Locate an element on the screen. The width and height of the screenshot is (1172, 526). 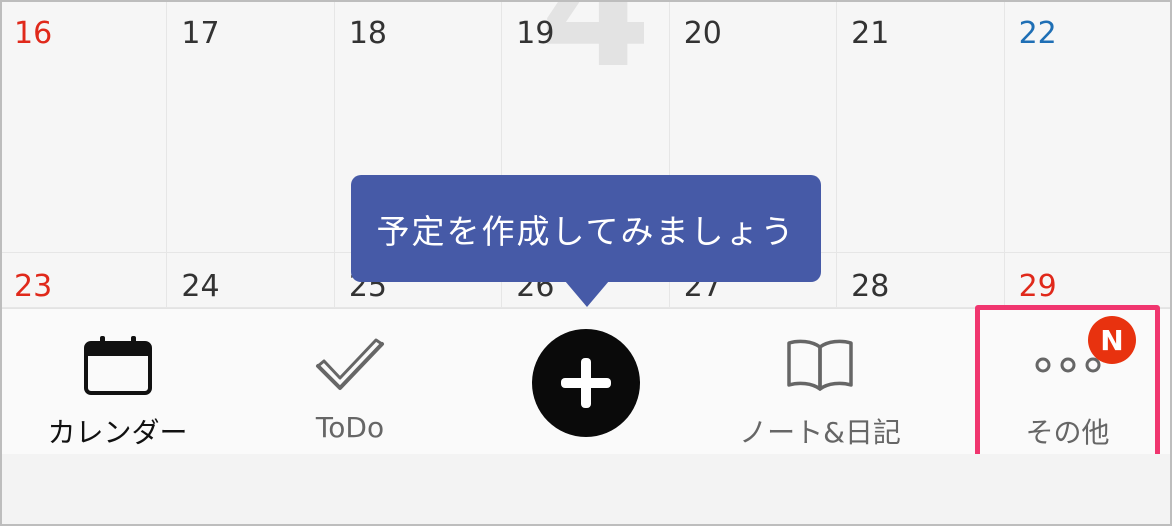
day-number: 23 is located at coordinates (33, 286).